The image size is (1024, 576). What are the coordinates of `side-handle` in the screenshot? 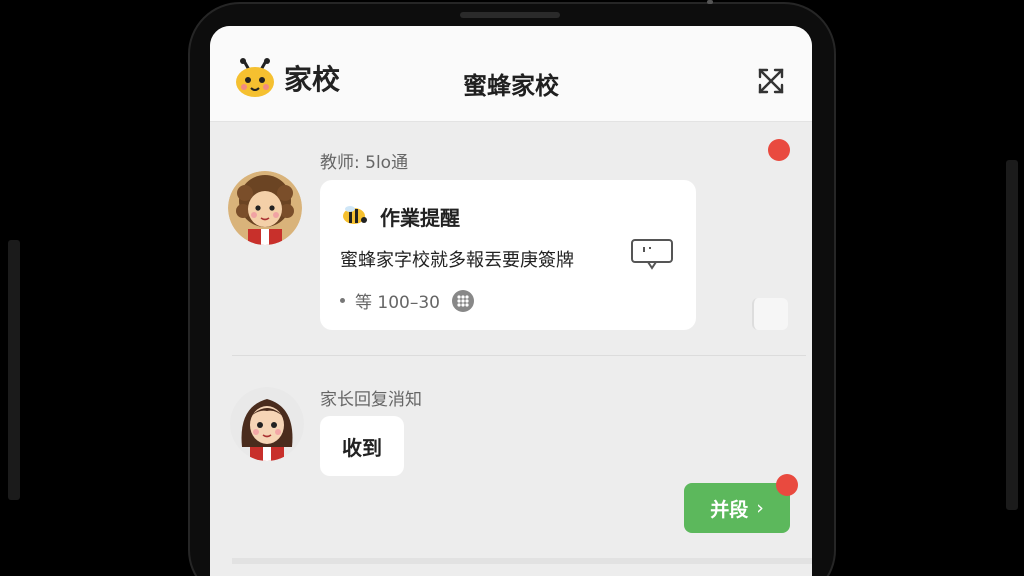 It's located at (770, 314).